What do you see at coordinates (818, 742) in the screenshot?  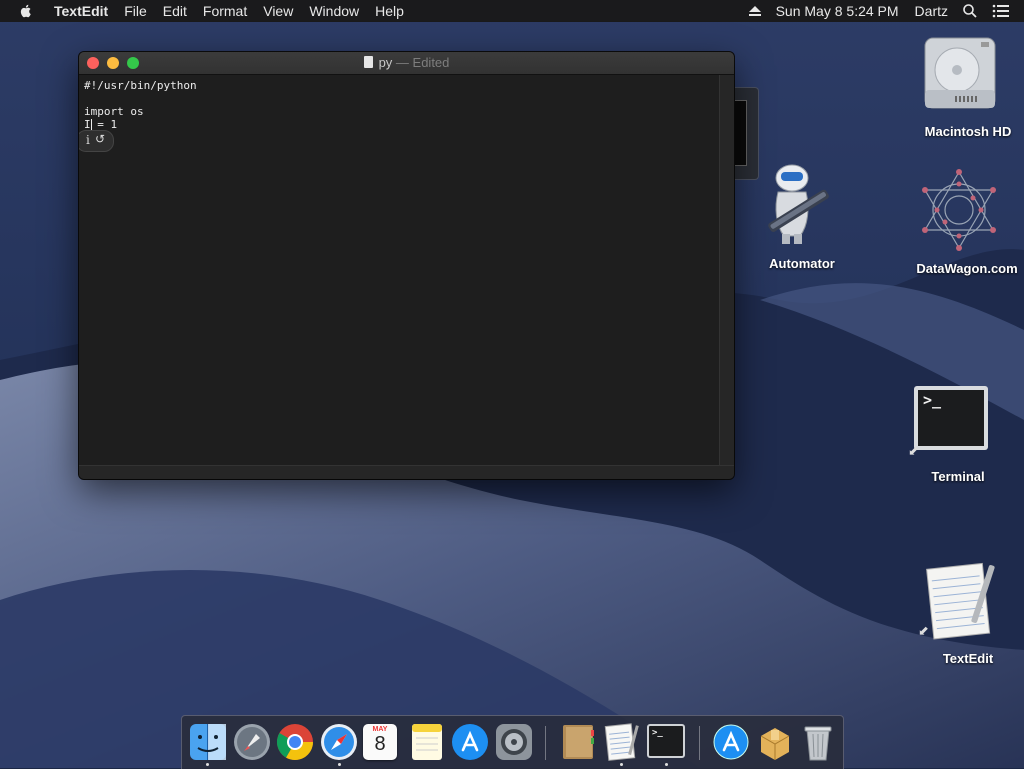 I see `trash-icon` at bounding box center [818, 742].